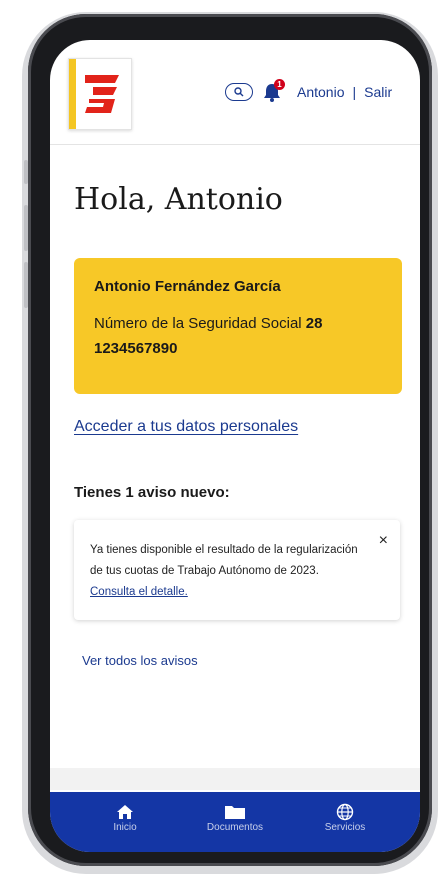 This screenshot has height=878, width=444. What do you see at coordinates (378, 92) in the screenshot?
I see `logout-link: Salir` at bounding box center [378, 92].